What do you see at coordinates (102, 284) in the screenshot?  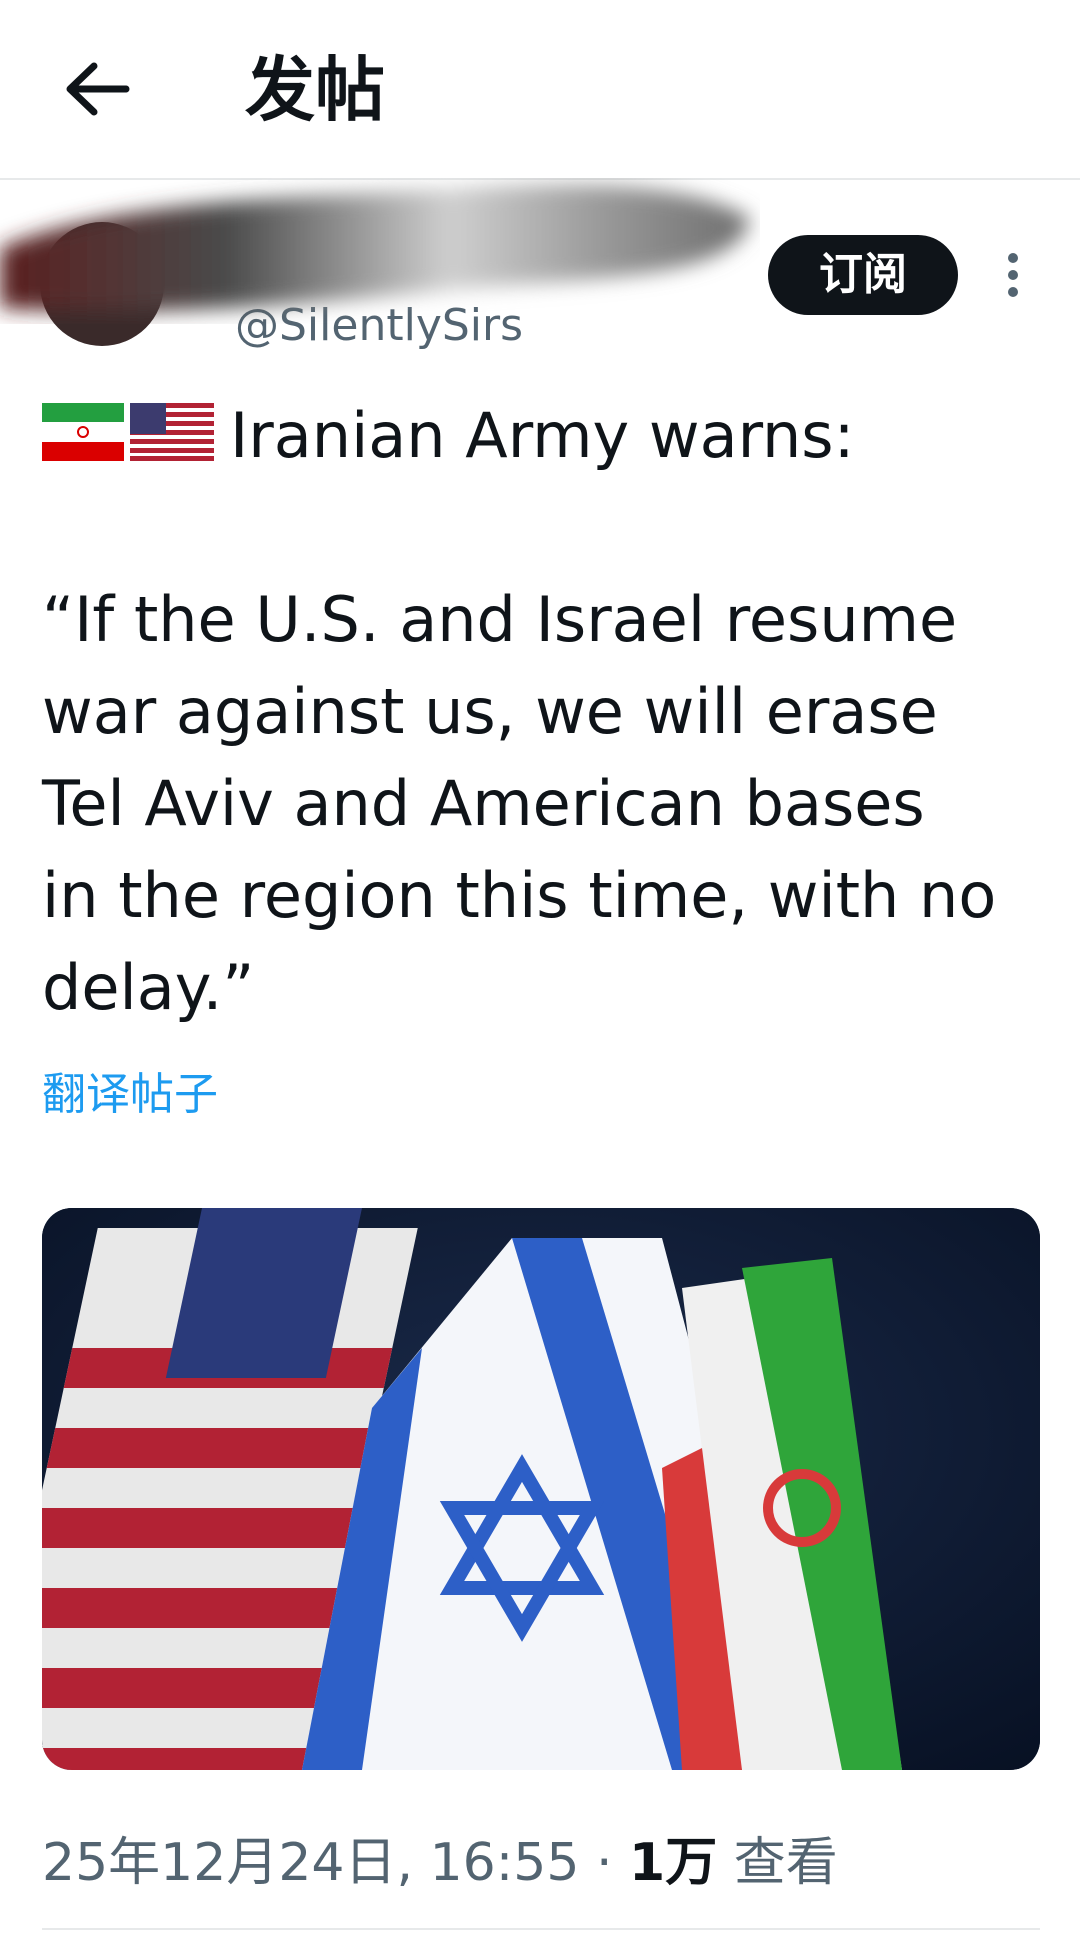 I see `avatar` at bounding box center [102, 284].